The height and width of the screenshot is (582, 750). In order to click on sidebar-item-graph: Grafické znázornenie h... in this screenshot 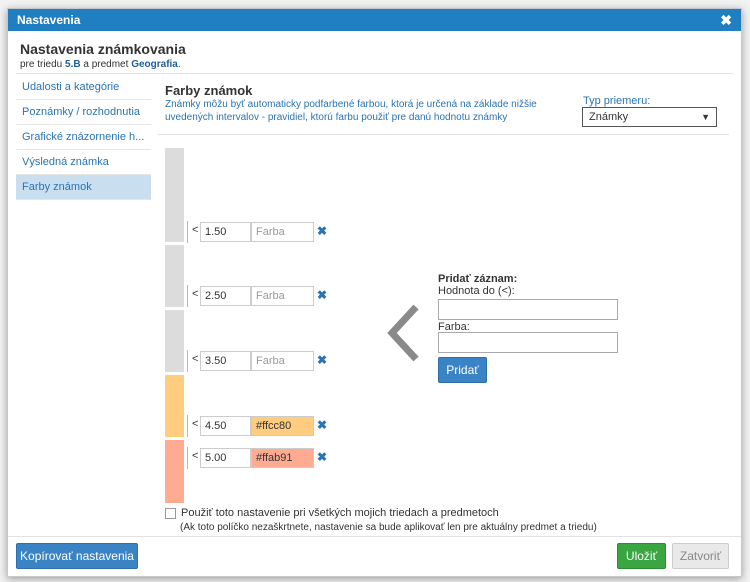, I will do `click(83, 137)`.